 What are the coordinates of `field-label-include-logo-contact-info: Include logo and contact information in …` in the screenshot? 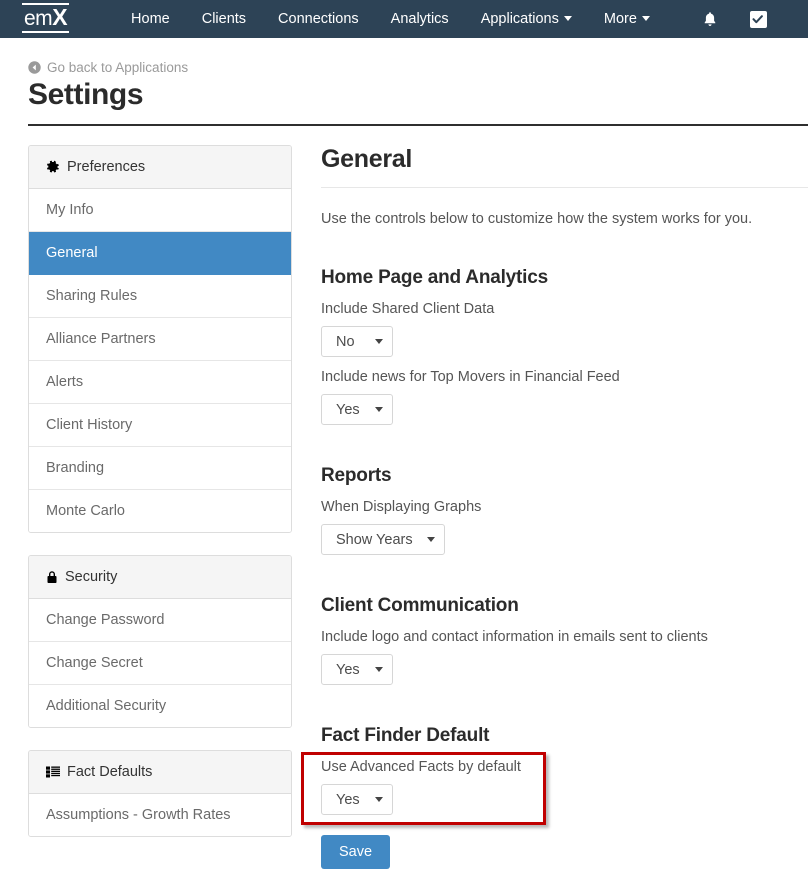 It's located at (514, 637).